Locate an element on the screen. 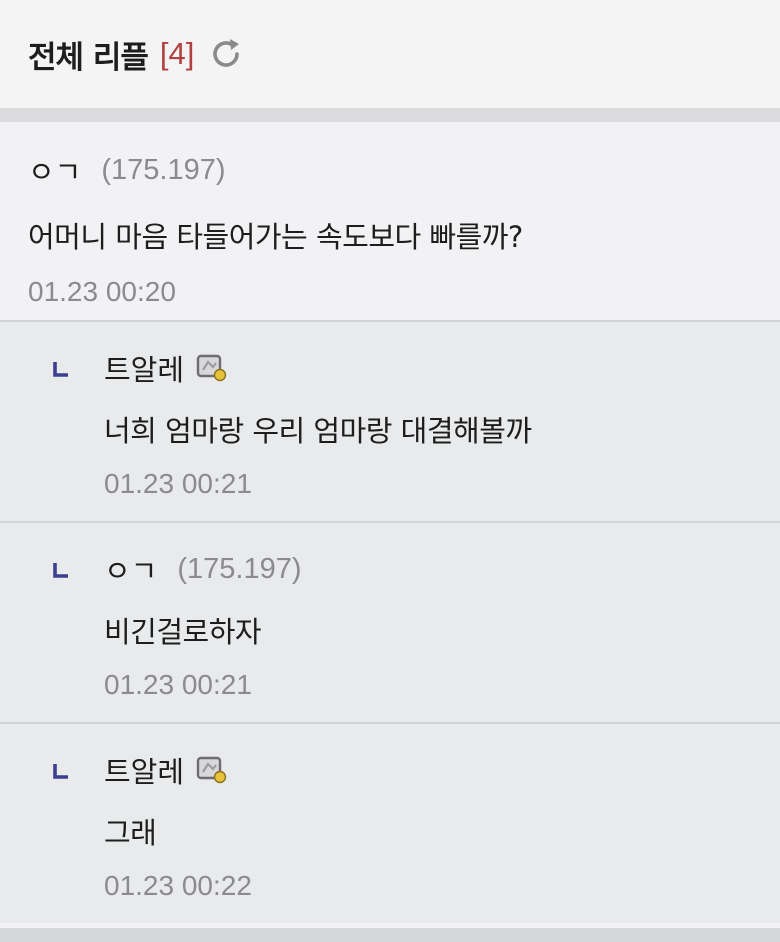 The width and height of the screenshot is (780, 942). comment-ip: (175.197) is located at coordinates (163, 169).